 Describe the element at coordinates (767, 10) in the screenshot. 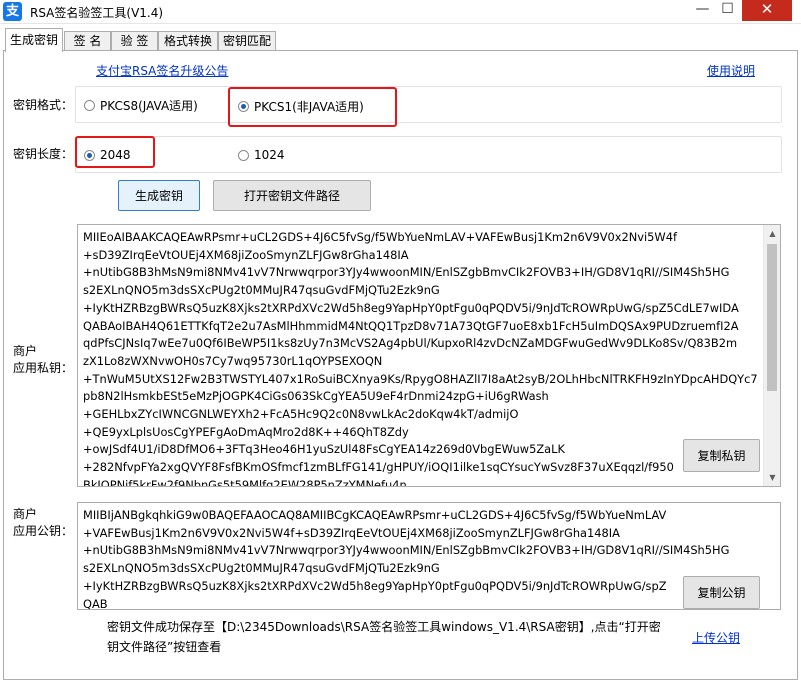

I see `close-button: ✕` at that location.